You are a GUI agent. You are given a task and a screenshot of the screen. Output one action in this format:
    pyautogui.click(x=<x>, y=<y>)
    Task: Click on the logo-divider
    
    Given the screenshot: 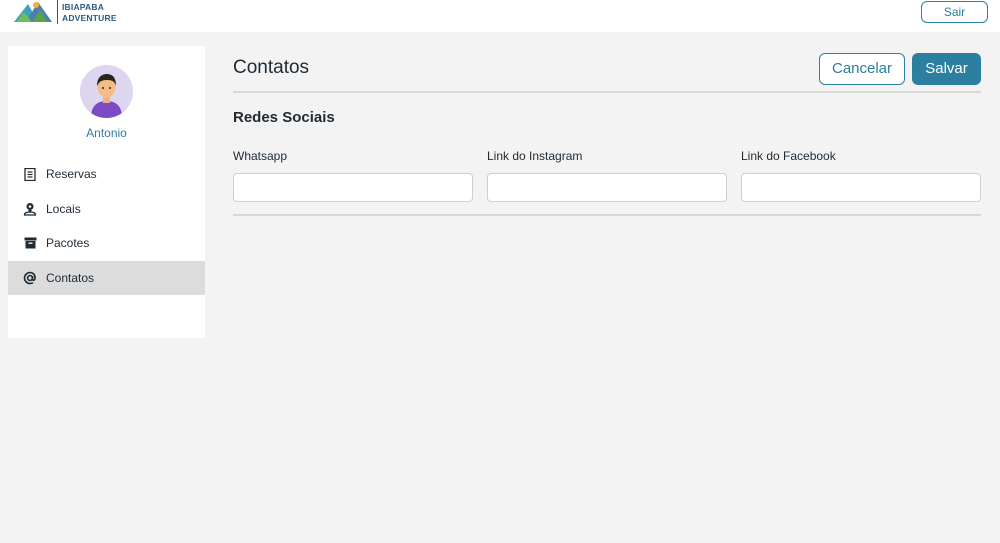 What is the action you would take?
    pyautogui.click(x=57, y=12)
    